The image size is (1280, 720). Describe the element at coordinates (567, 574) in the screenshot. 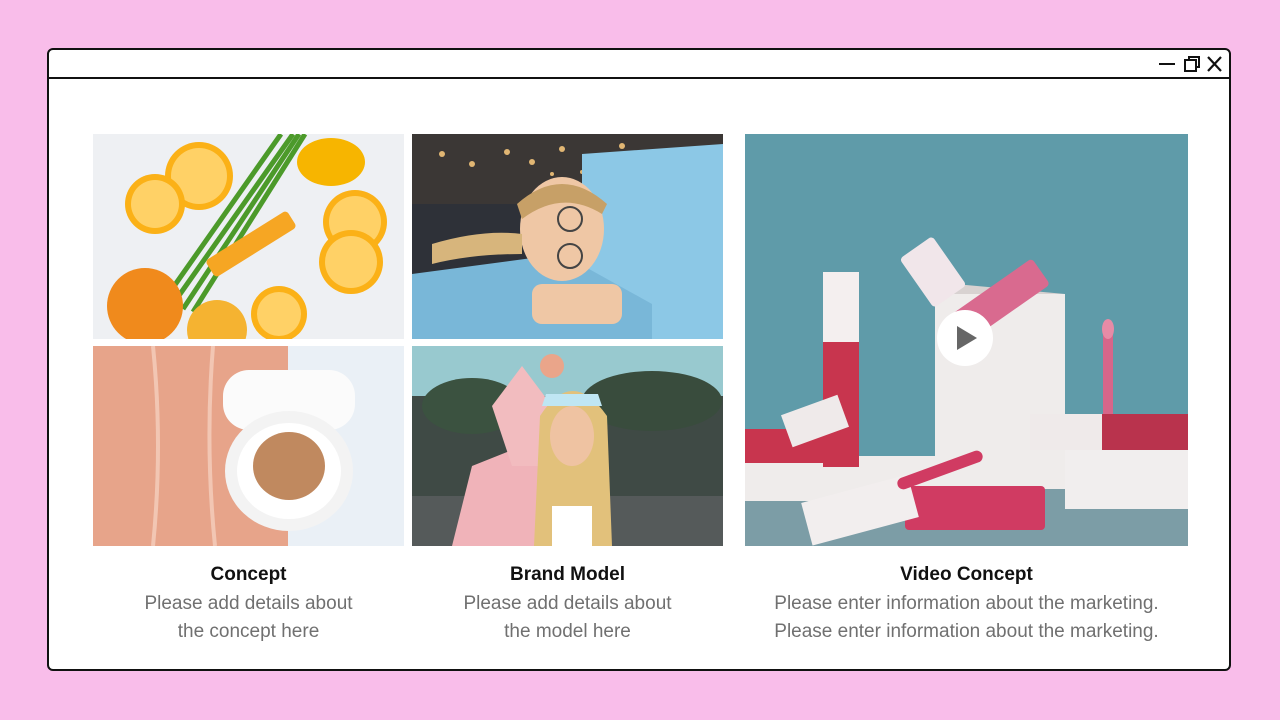

I see `brand-model-title: Brand Model` at that location.